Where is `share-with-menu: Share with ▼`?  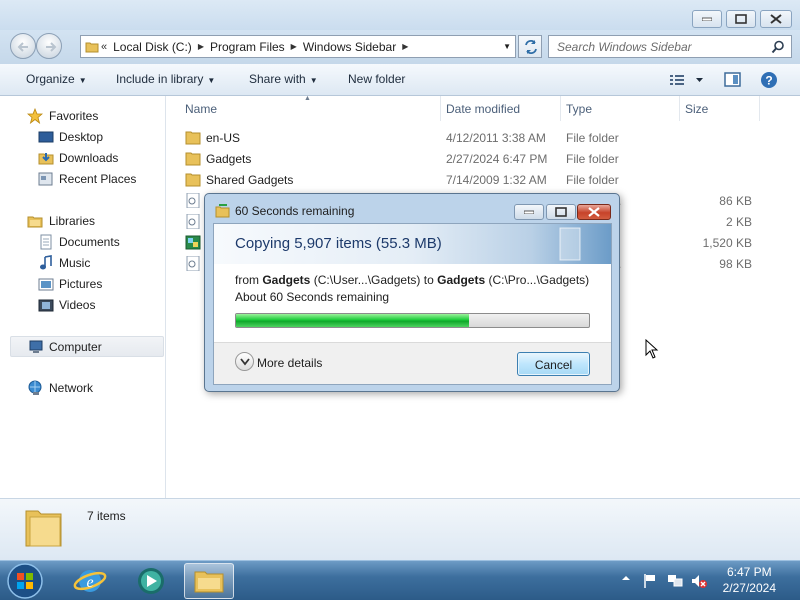
share-with-menu: Share with ▼ is located at coordinates (283, 79).